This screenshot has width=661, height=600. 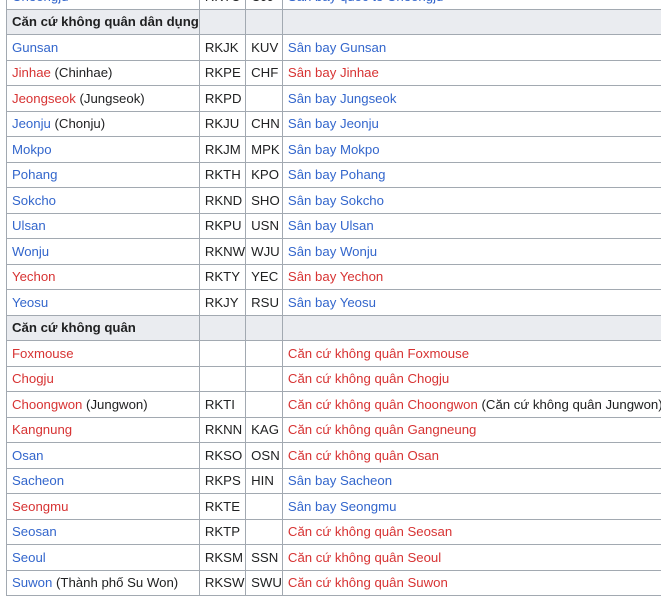 What do you see at coordinates (103, 72) in the screenshot?
I see `city-cell: Jinhae (Chinhae)` at bounding box center [103, 72].